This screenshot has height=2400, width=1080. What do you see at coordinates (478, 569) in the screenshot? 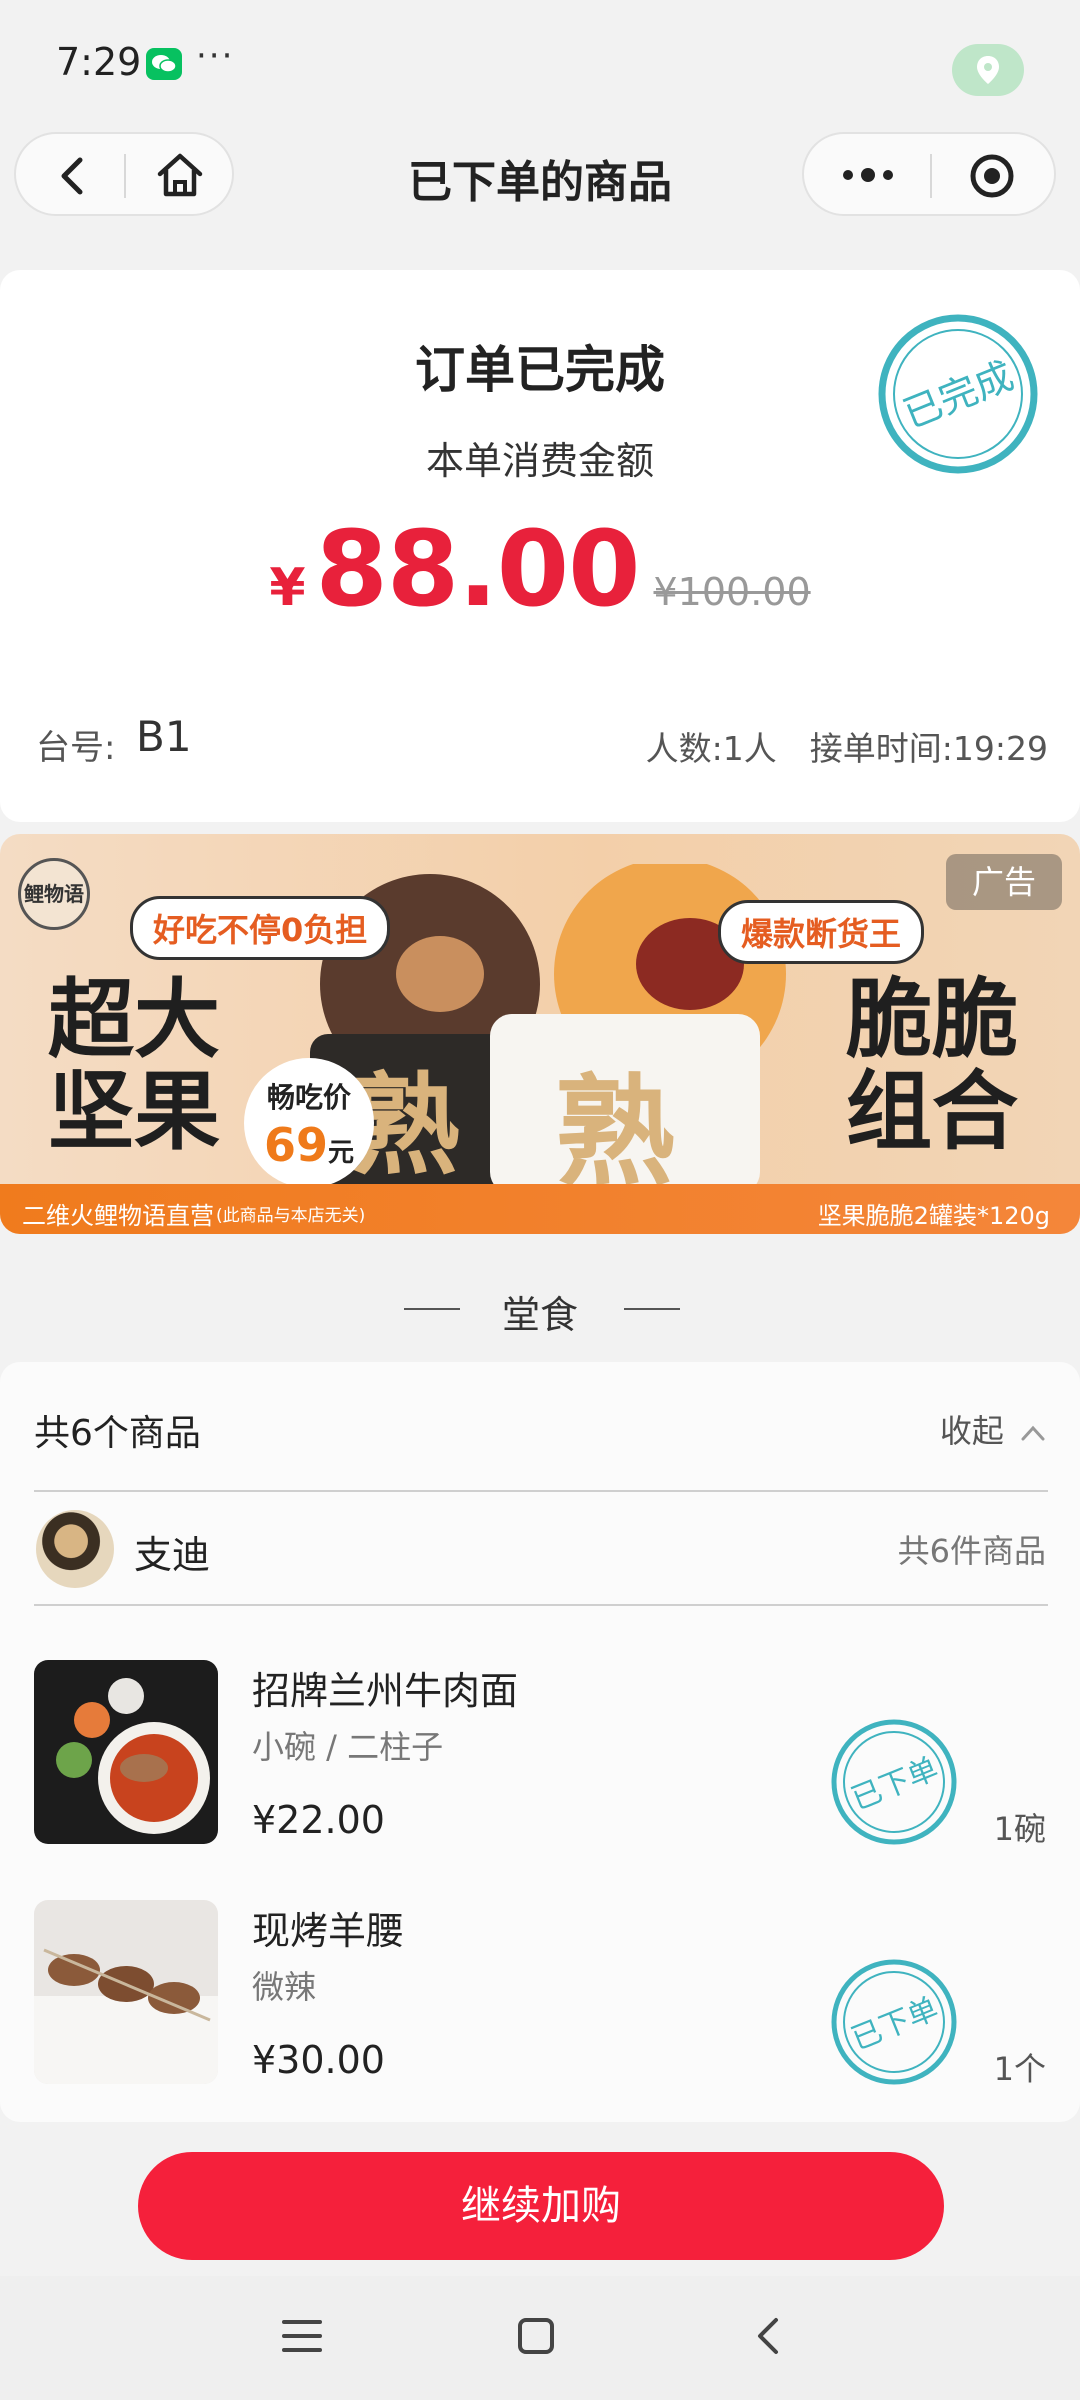
I see `order-amount: 88.00` at bounding box center [478, 569].